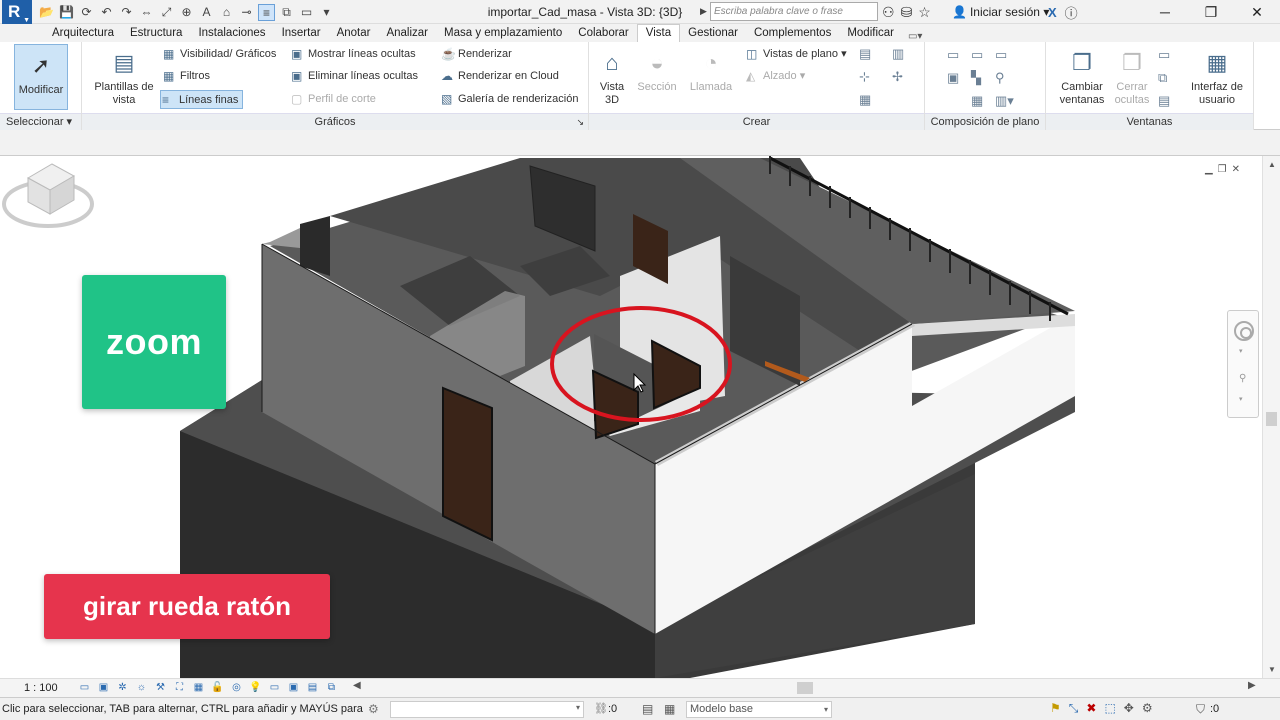 This screenshot has width=1280, height=720. What do you see at coordinates (1071, 12) in the screenshot?
I see `help-icon: ⓘ` at bounding box center [1071, 12].